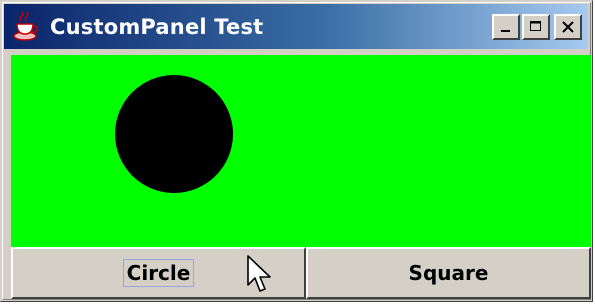 This screenshot has height=304, width=595. What do you see at coordinates (26, 27) in the screenshot?
I see `java-coffee-icon` at bounding box center [26, 27].